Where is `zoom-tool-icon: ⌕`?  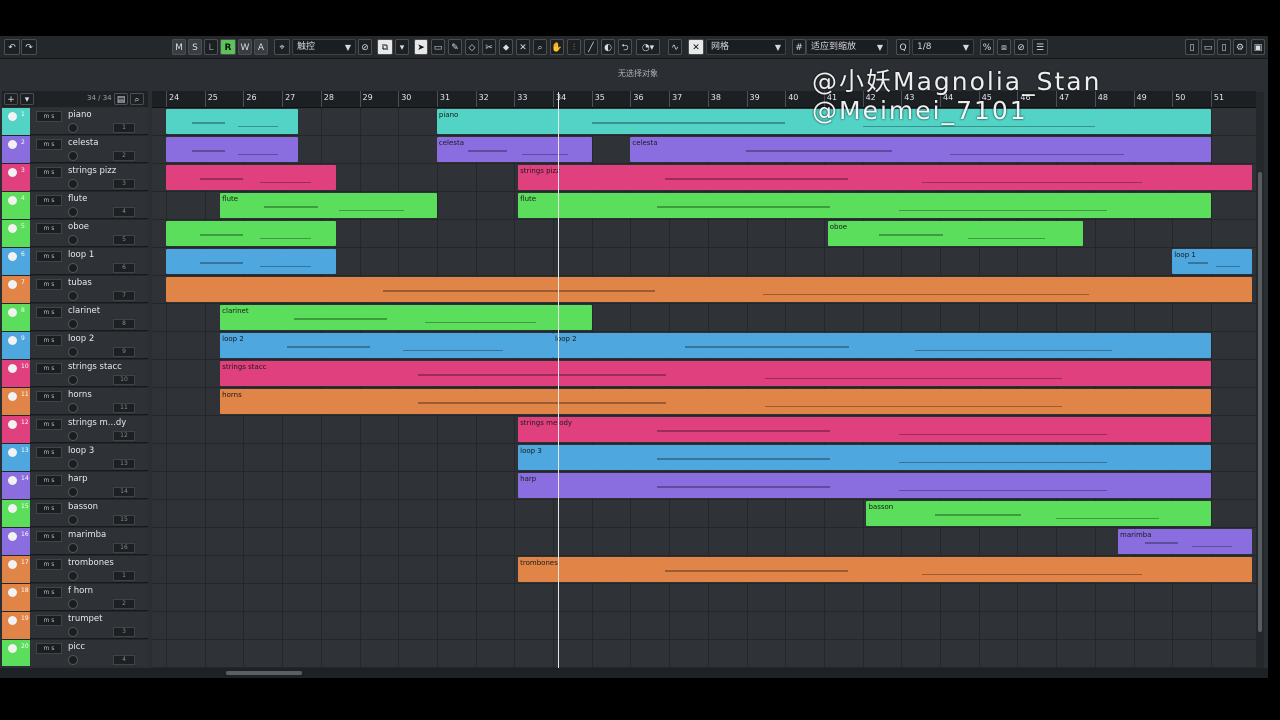 zoom-tool-icon: ⌕ is located at coordinates (540, 47).